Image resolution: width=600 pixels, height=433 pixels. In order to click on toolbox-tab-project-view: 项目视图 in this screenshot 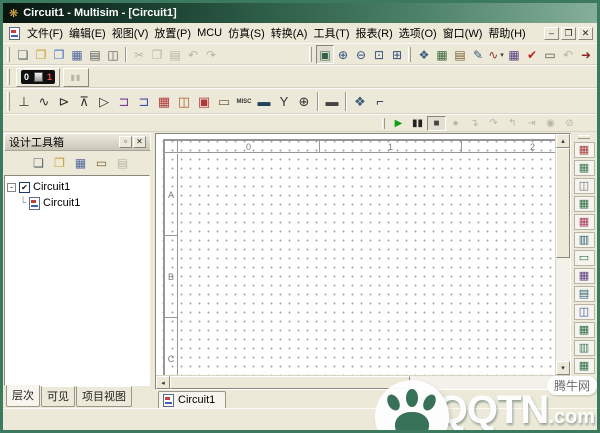, I will do `click(104, 396)`.